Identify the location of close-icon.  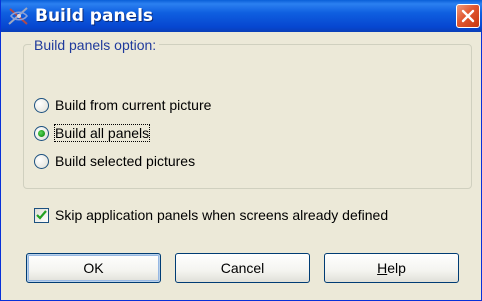
(468, 16).